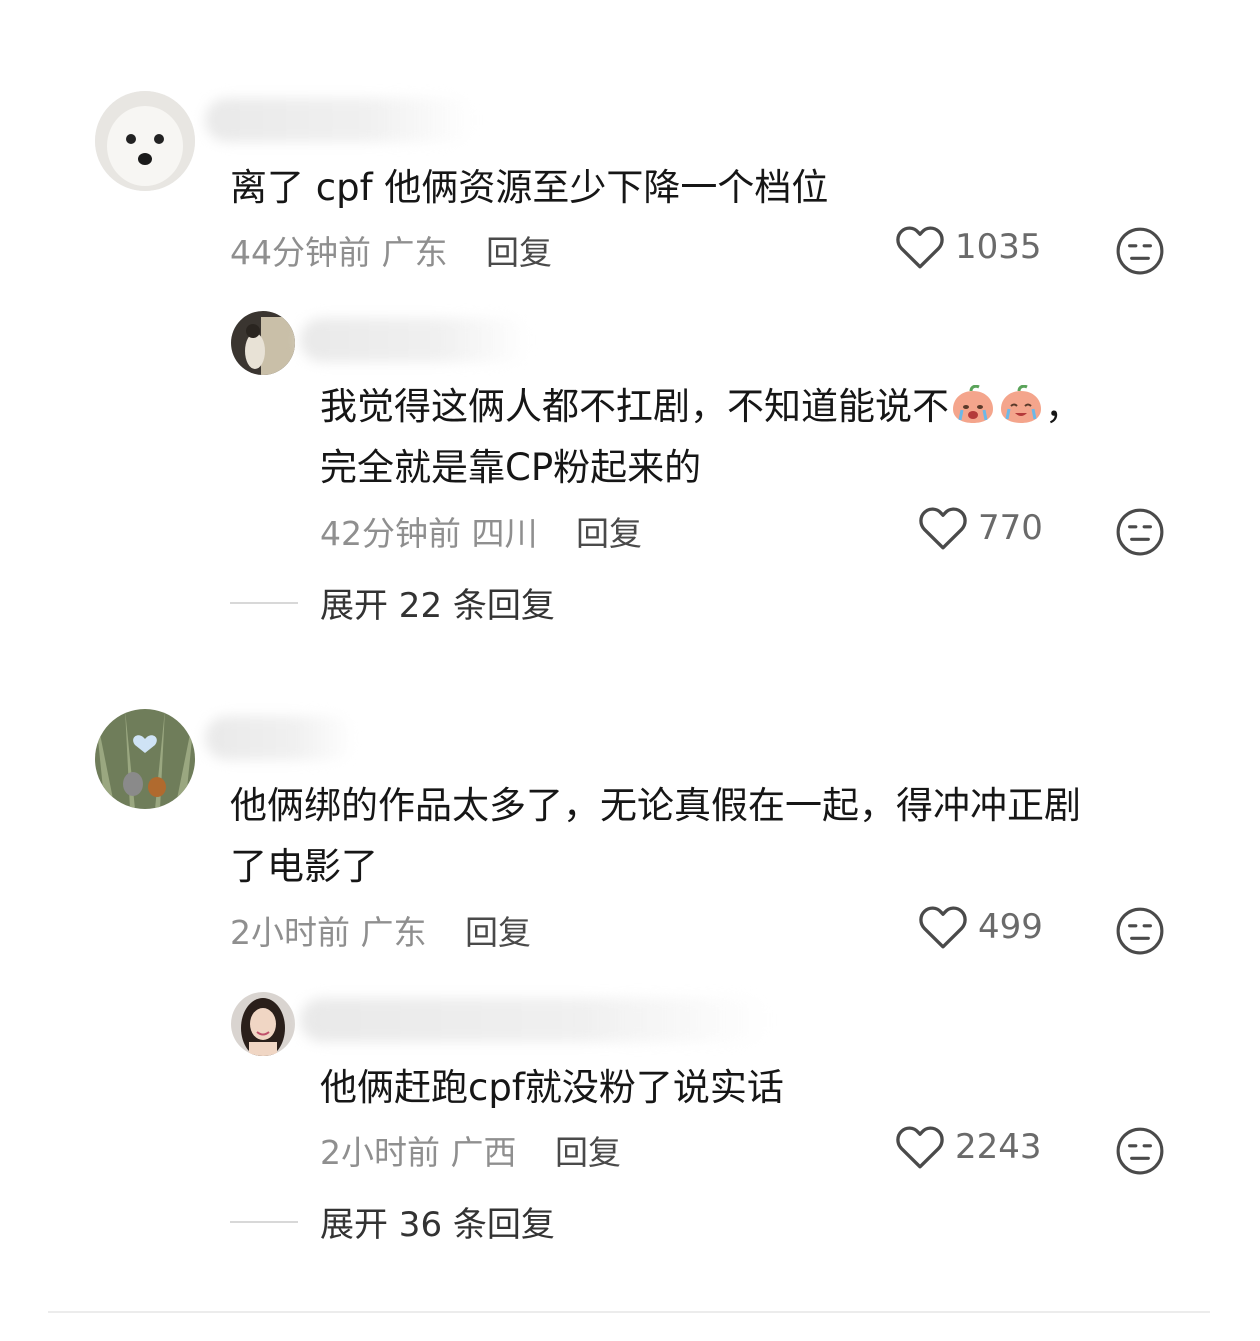 The height and width of the screenshot is (1341, 1260). I want to click on reply-time: 42分钟前, so click(390, 533).